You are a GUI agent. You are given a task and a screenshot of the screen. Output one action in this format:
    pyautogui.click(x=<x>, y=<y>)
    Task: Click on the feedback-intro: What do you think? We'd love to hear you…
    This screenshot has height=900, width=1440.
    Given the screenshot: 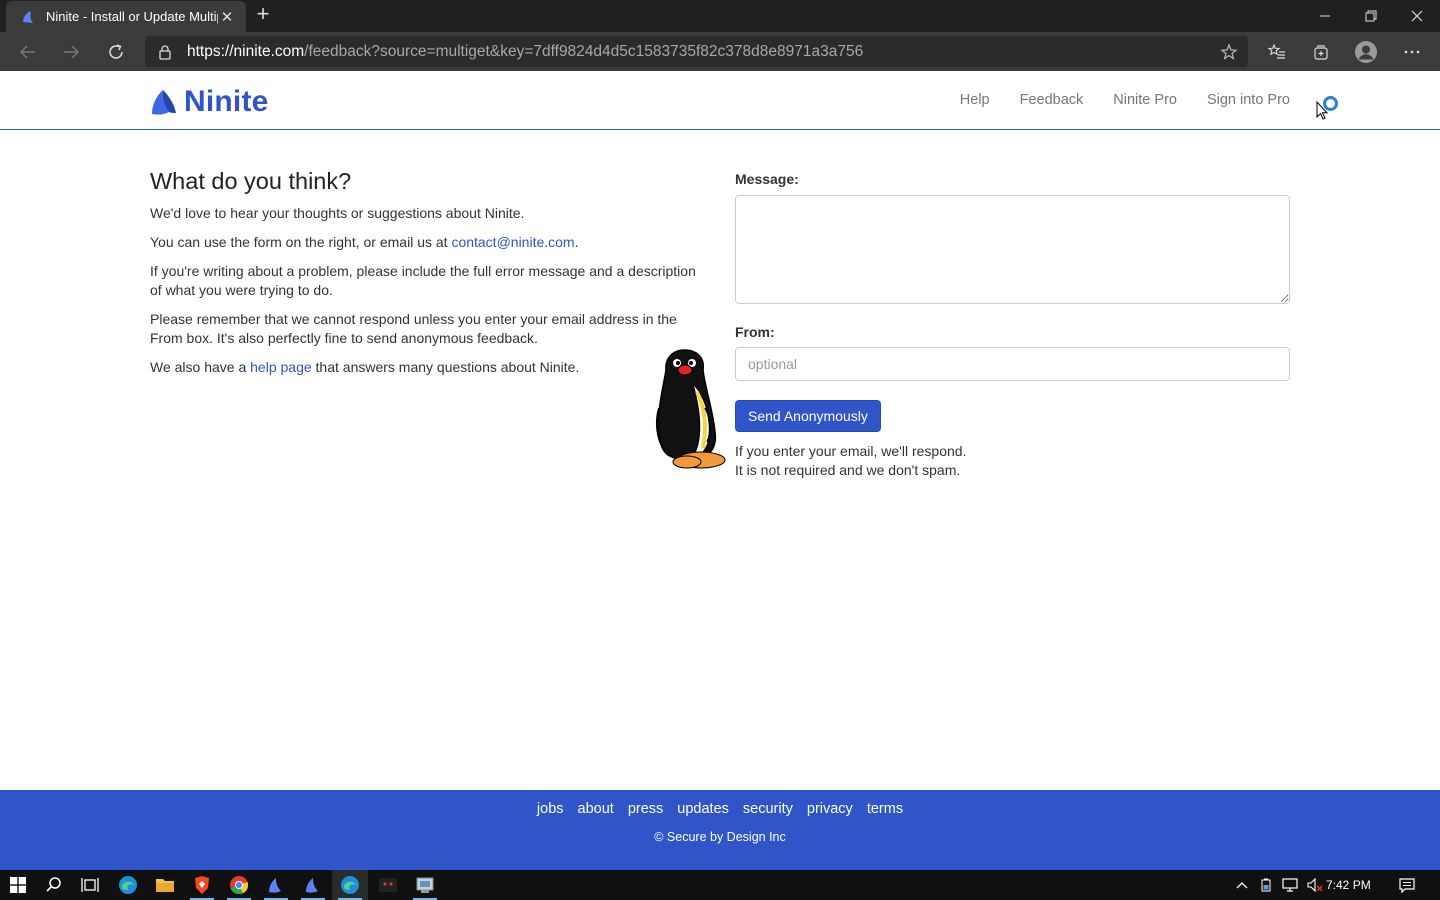 What is the action you would take?
    pyautogui.click(x=430, y=277)
    